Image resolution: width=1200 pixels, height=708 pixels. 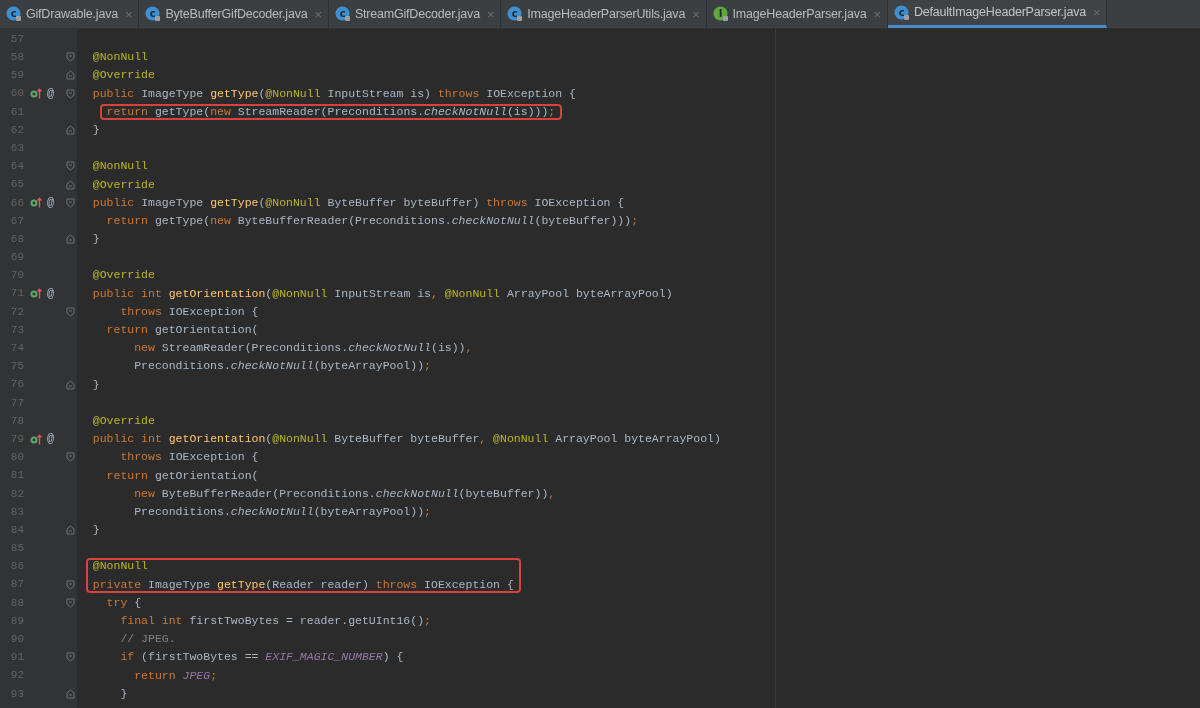 I want to click on code-line: return getType(new ByteBufferReader(Preconditions.checkNotNull(byteBuffer)));, so click(x=372, y=220).